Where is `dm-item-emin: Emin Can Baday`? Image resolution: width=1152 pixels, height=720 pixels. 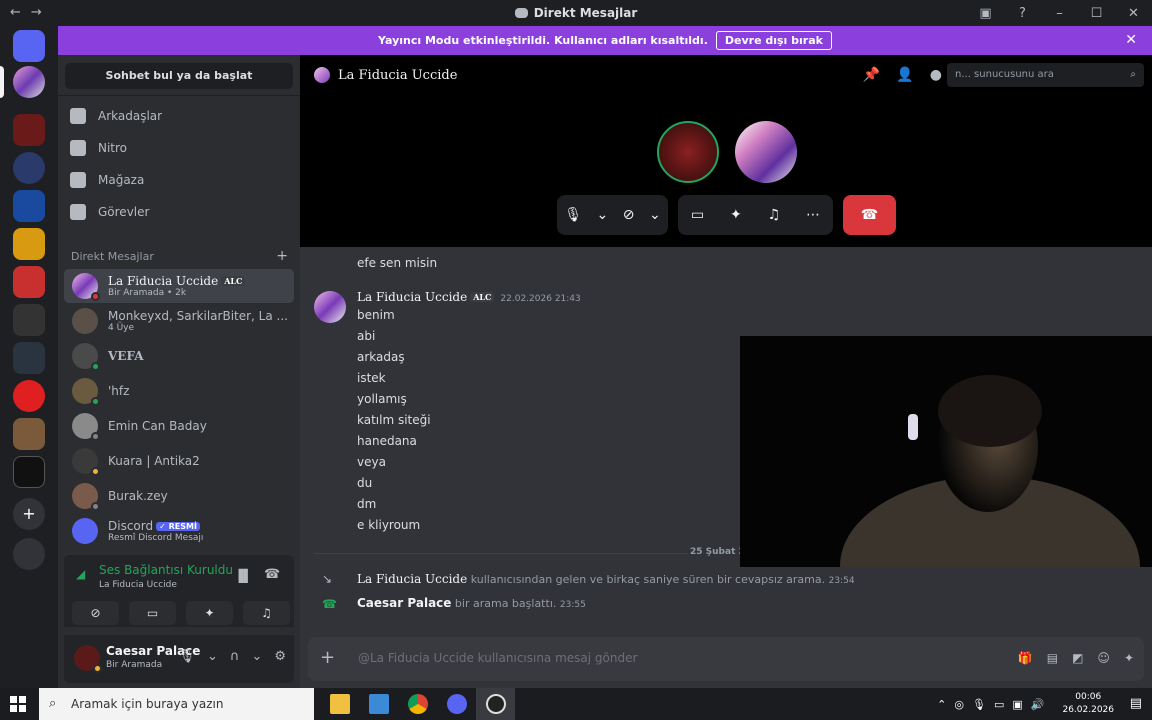
dm-item-emin: Emin Can Baday is located at coordinates (179, 426).